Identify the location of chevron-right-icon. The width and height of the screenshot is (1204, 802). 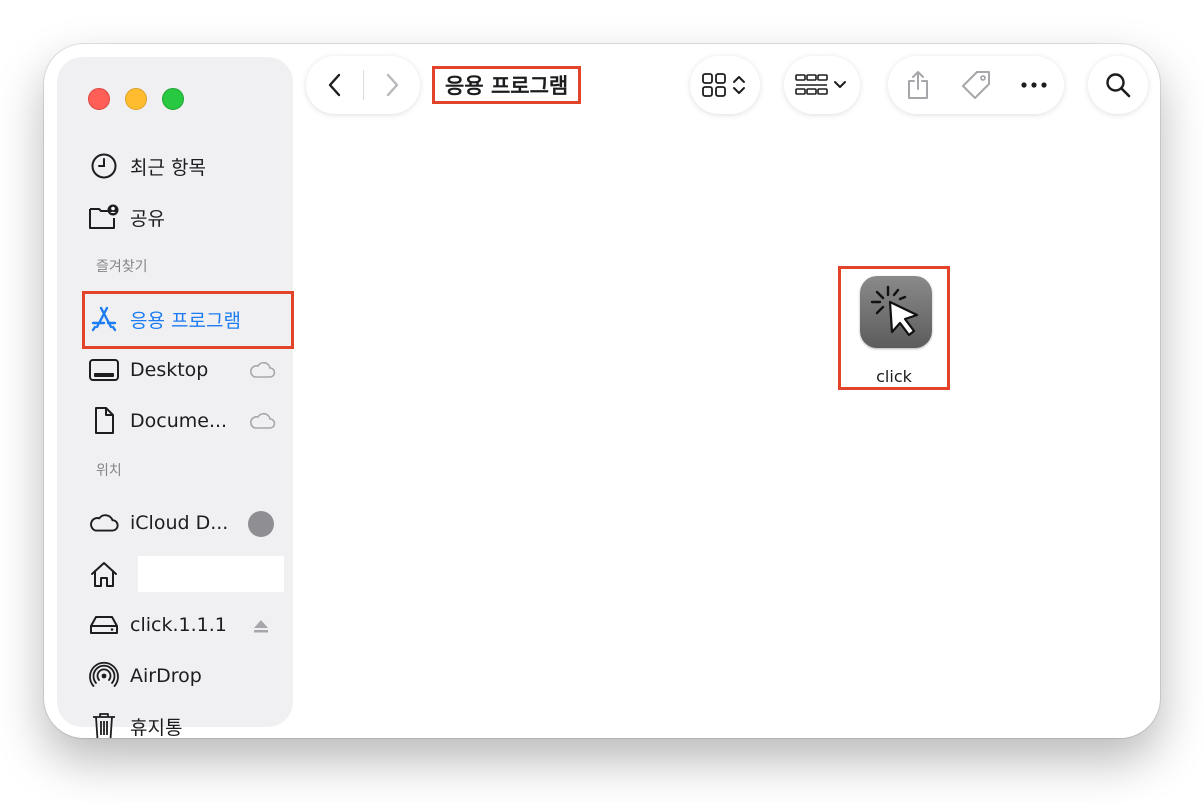
(392, 85).